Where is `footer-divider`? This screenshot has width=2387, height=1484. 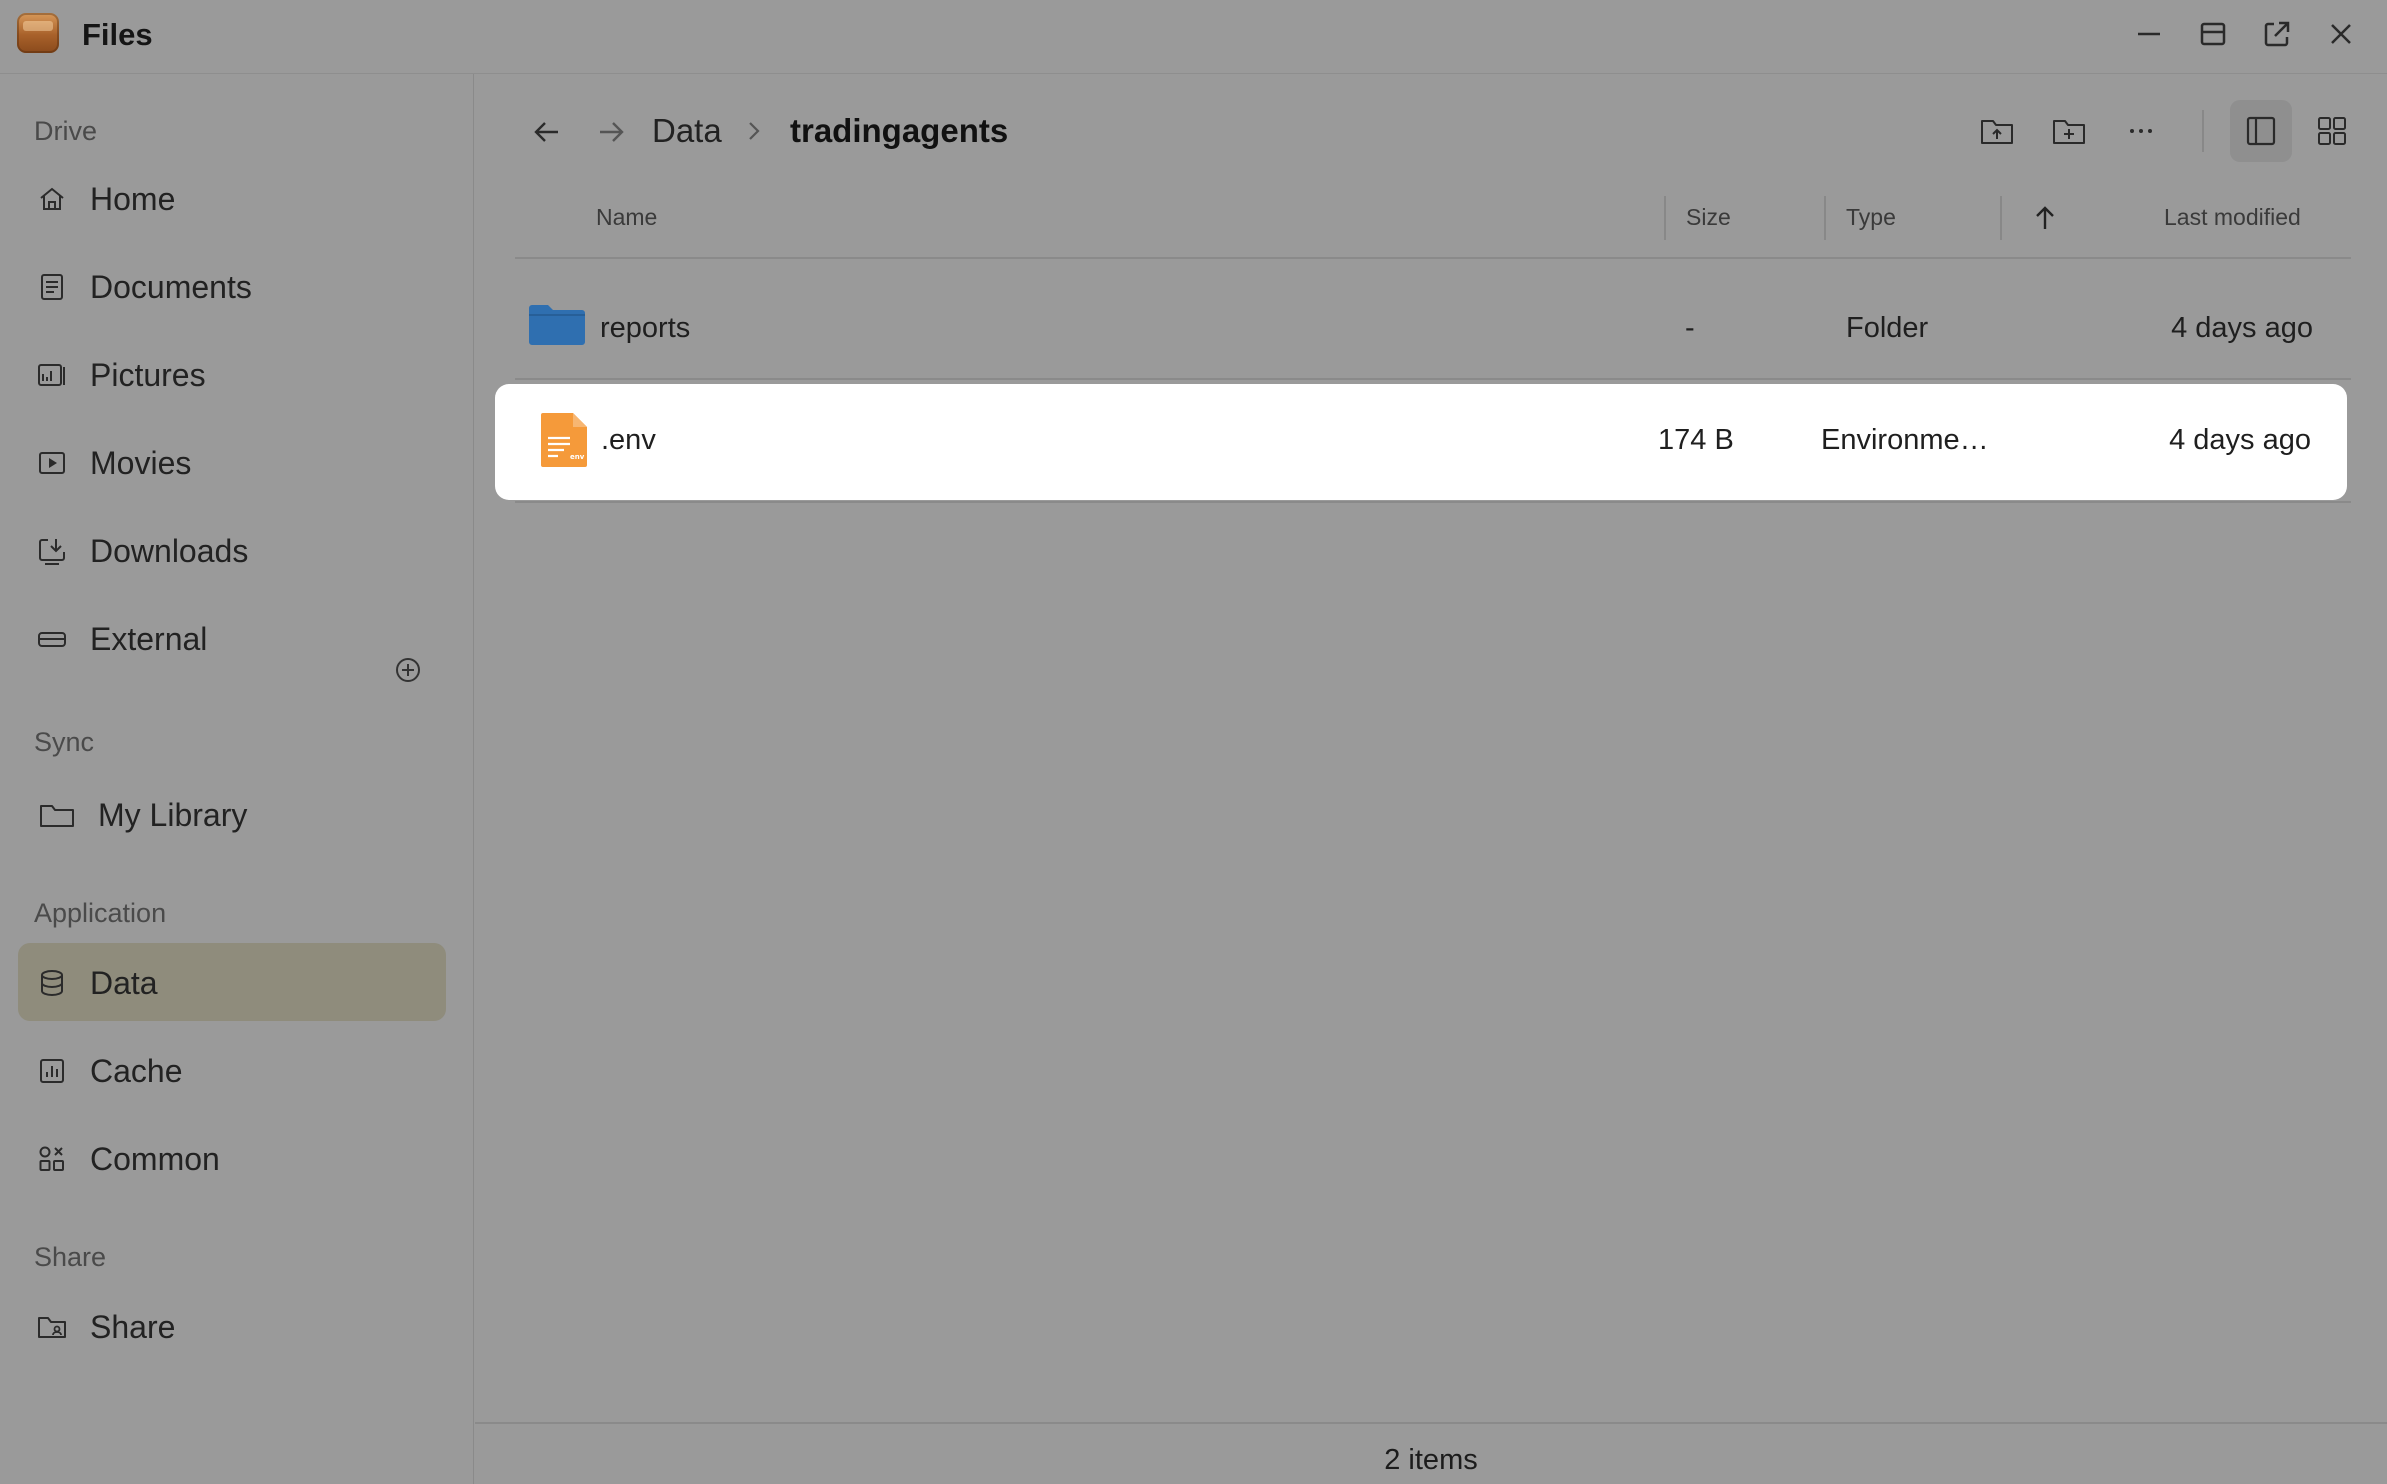
footer-divider is located at coordinates (1431, 1423).